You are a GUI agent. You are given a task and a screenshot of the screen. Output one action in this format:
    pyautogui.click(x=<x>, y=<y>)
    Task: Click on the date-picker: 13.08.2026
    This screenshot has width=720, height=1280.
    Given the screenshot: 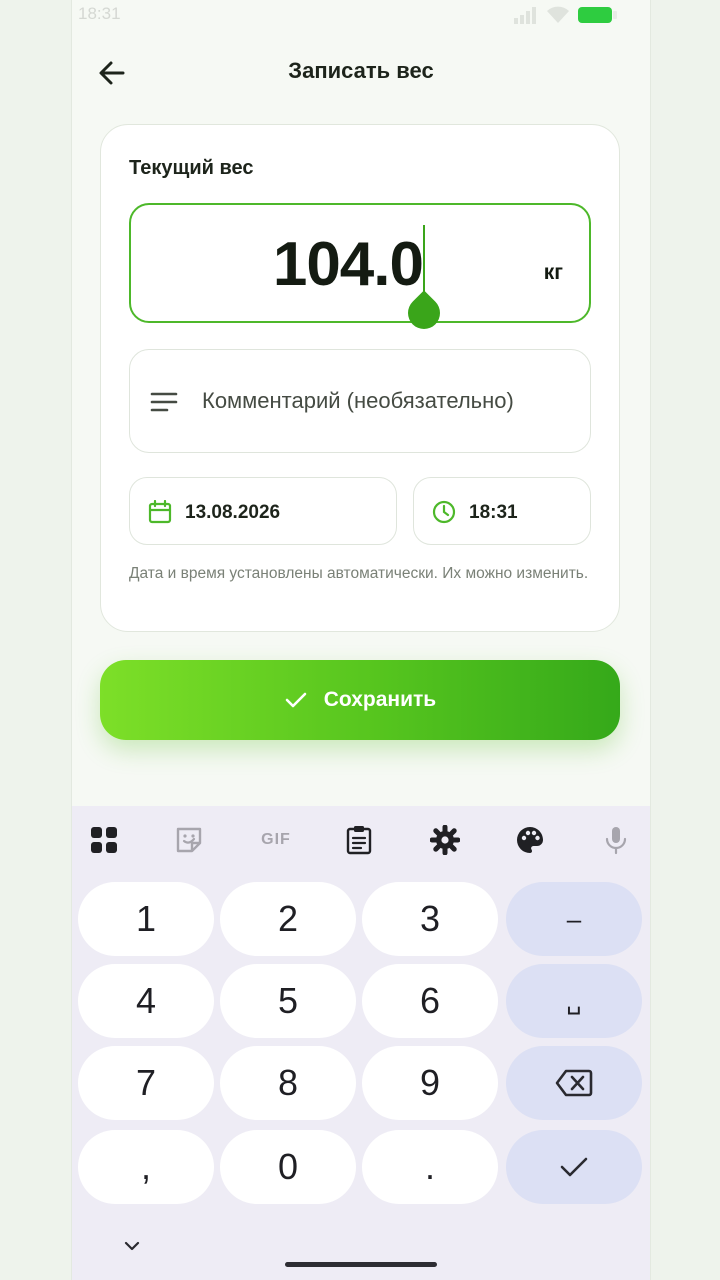 What is the action you would take?
    pyautogui.click(x=263, y=511)
    